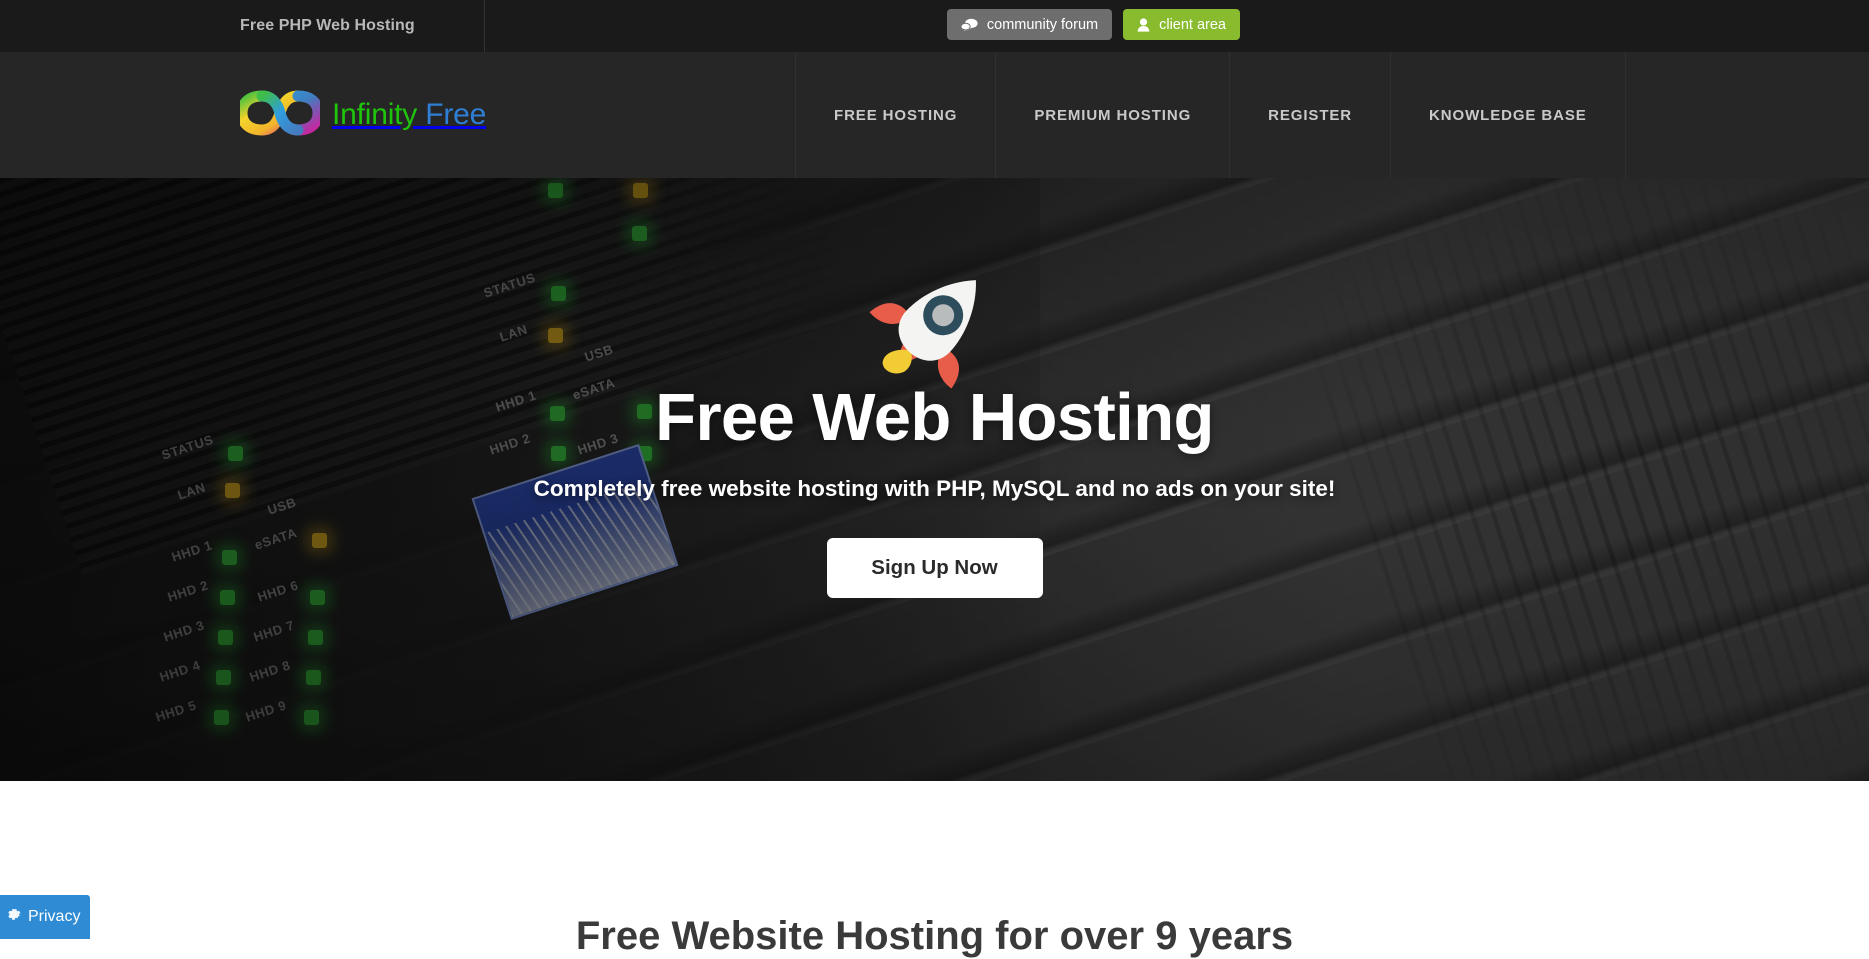 This screenshot has width=1869, height=959. Describe the element at coordinates (456, 114) in the screenshot. I see `logo-text-free: Free` at that location.